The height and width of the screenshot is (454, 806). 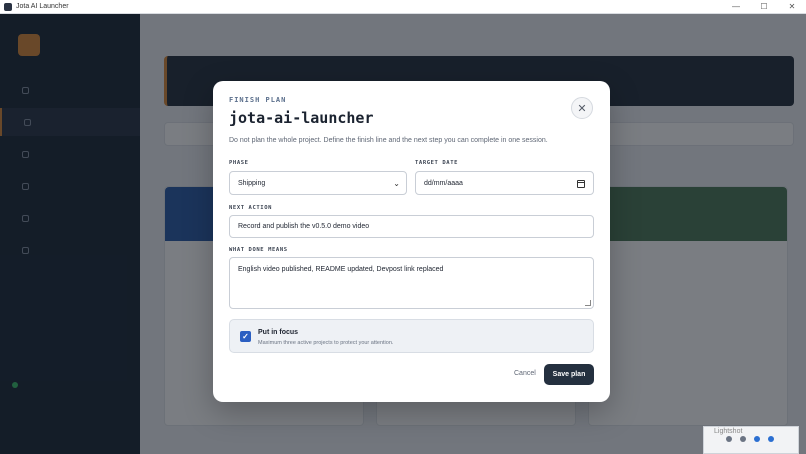 I want to click on dialog-title: jota-ai-launcher, so click(x=301, y=118).